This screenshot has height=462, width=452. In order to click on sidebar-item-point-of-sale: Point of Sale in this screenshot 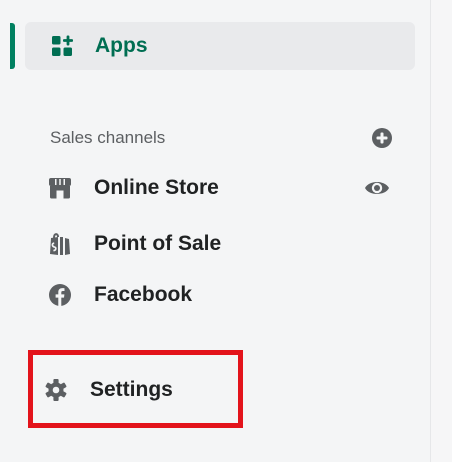, I will do `click(223, 244)`.